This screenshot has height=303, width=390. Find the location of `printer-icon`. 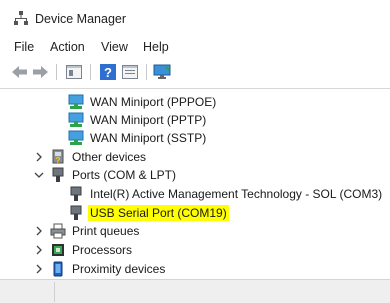

printer-icon is located at coordinates (58, 231).